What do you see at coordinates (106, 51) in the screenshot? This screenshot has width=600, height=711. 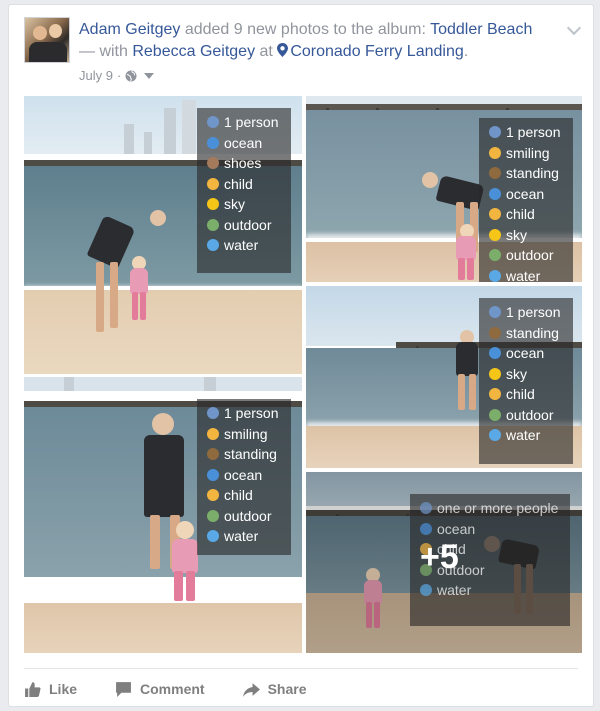 I see `with-text: — with` at bounding box center [106, 51].